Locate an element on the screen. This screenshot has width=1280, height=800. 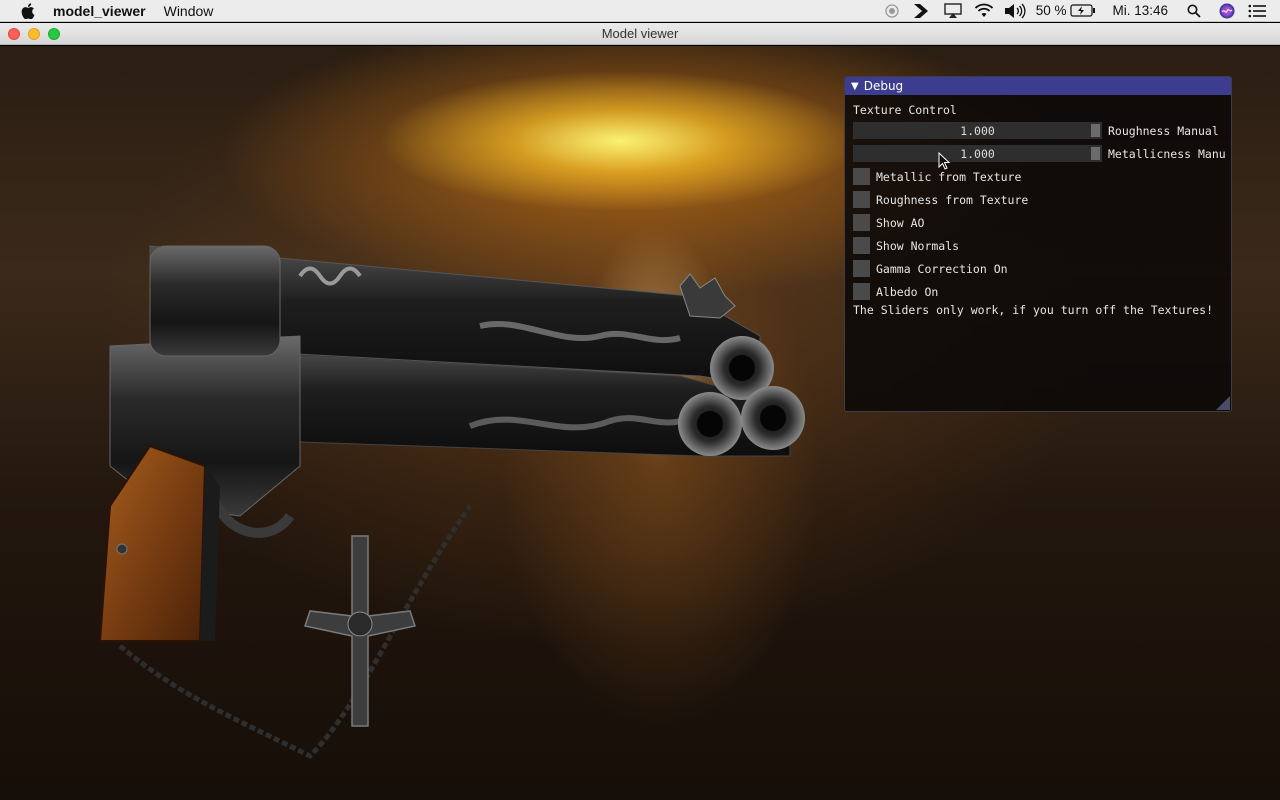
roughness-slider-value: 1.000 is located at coordinates (977, 130).